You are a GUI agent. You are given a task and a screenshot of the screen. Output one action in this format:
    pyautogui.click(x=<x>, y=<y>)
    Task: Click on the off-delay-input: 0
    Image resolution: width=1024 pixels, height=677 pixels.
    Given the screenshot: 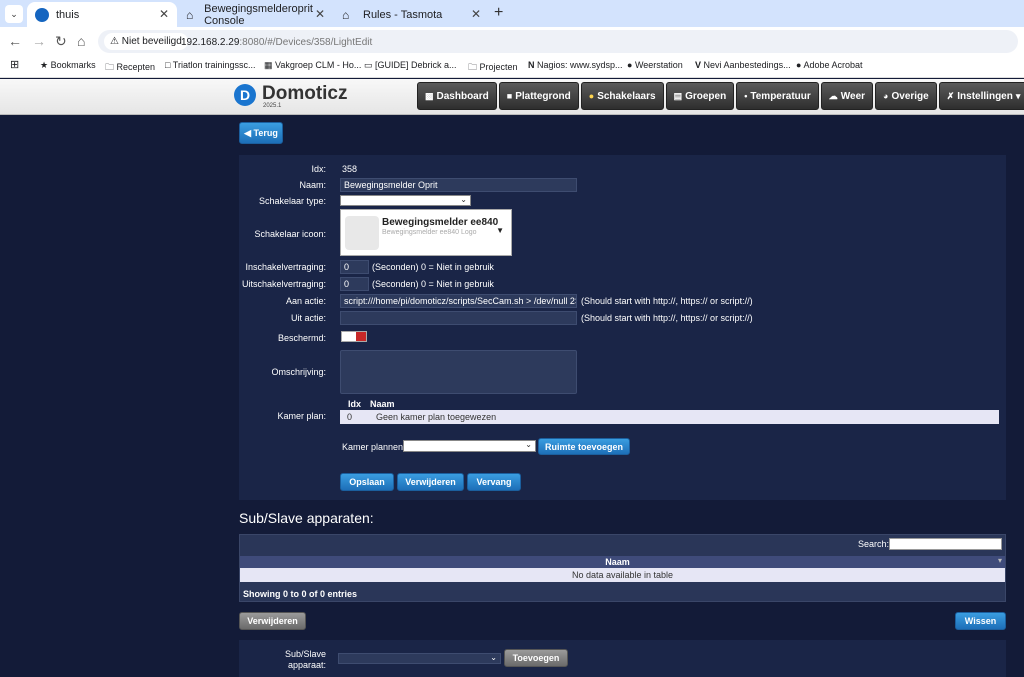 What is the action you would take?
    pyautogui.click(x=354, y=284)
    